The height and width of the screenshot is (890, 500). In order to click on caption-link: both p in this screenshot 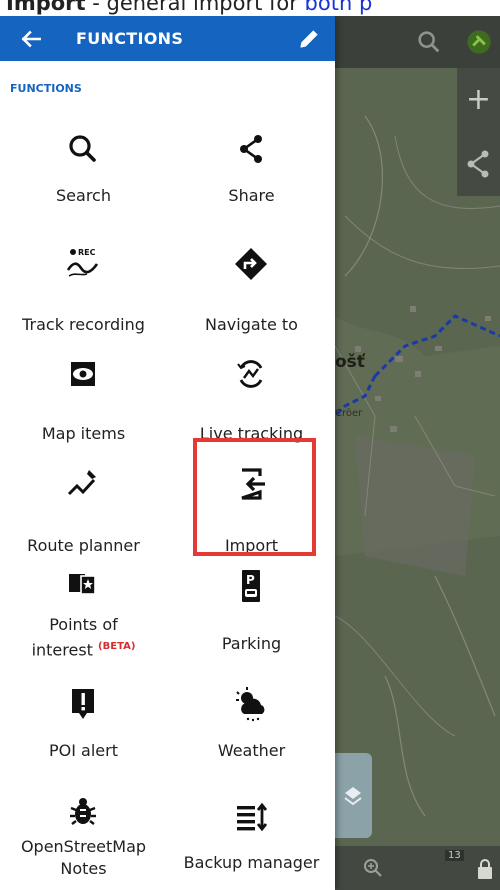, I will do `click(339, 7)`.